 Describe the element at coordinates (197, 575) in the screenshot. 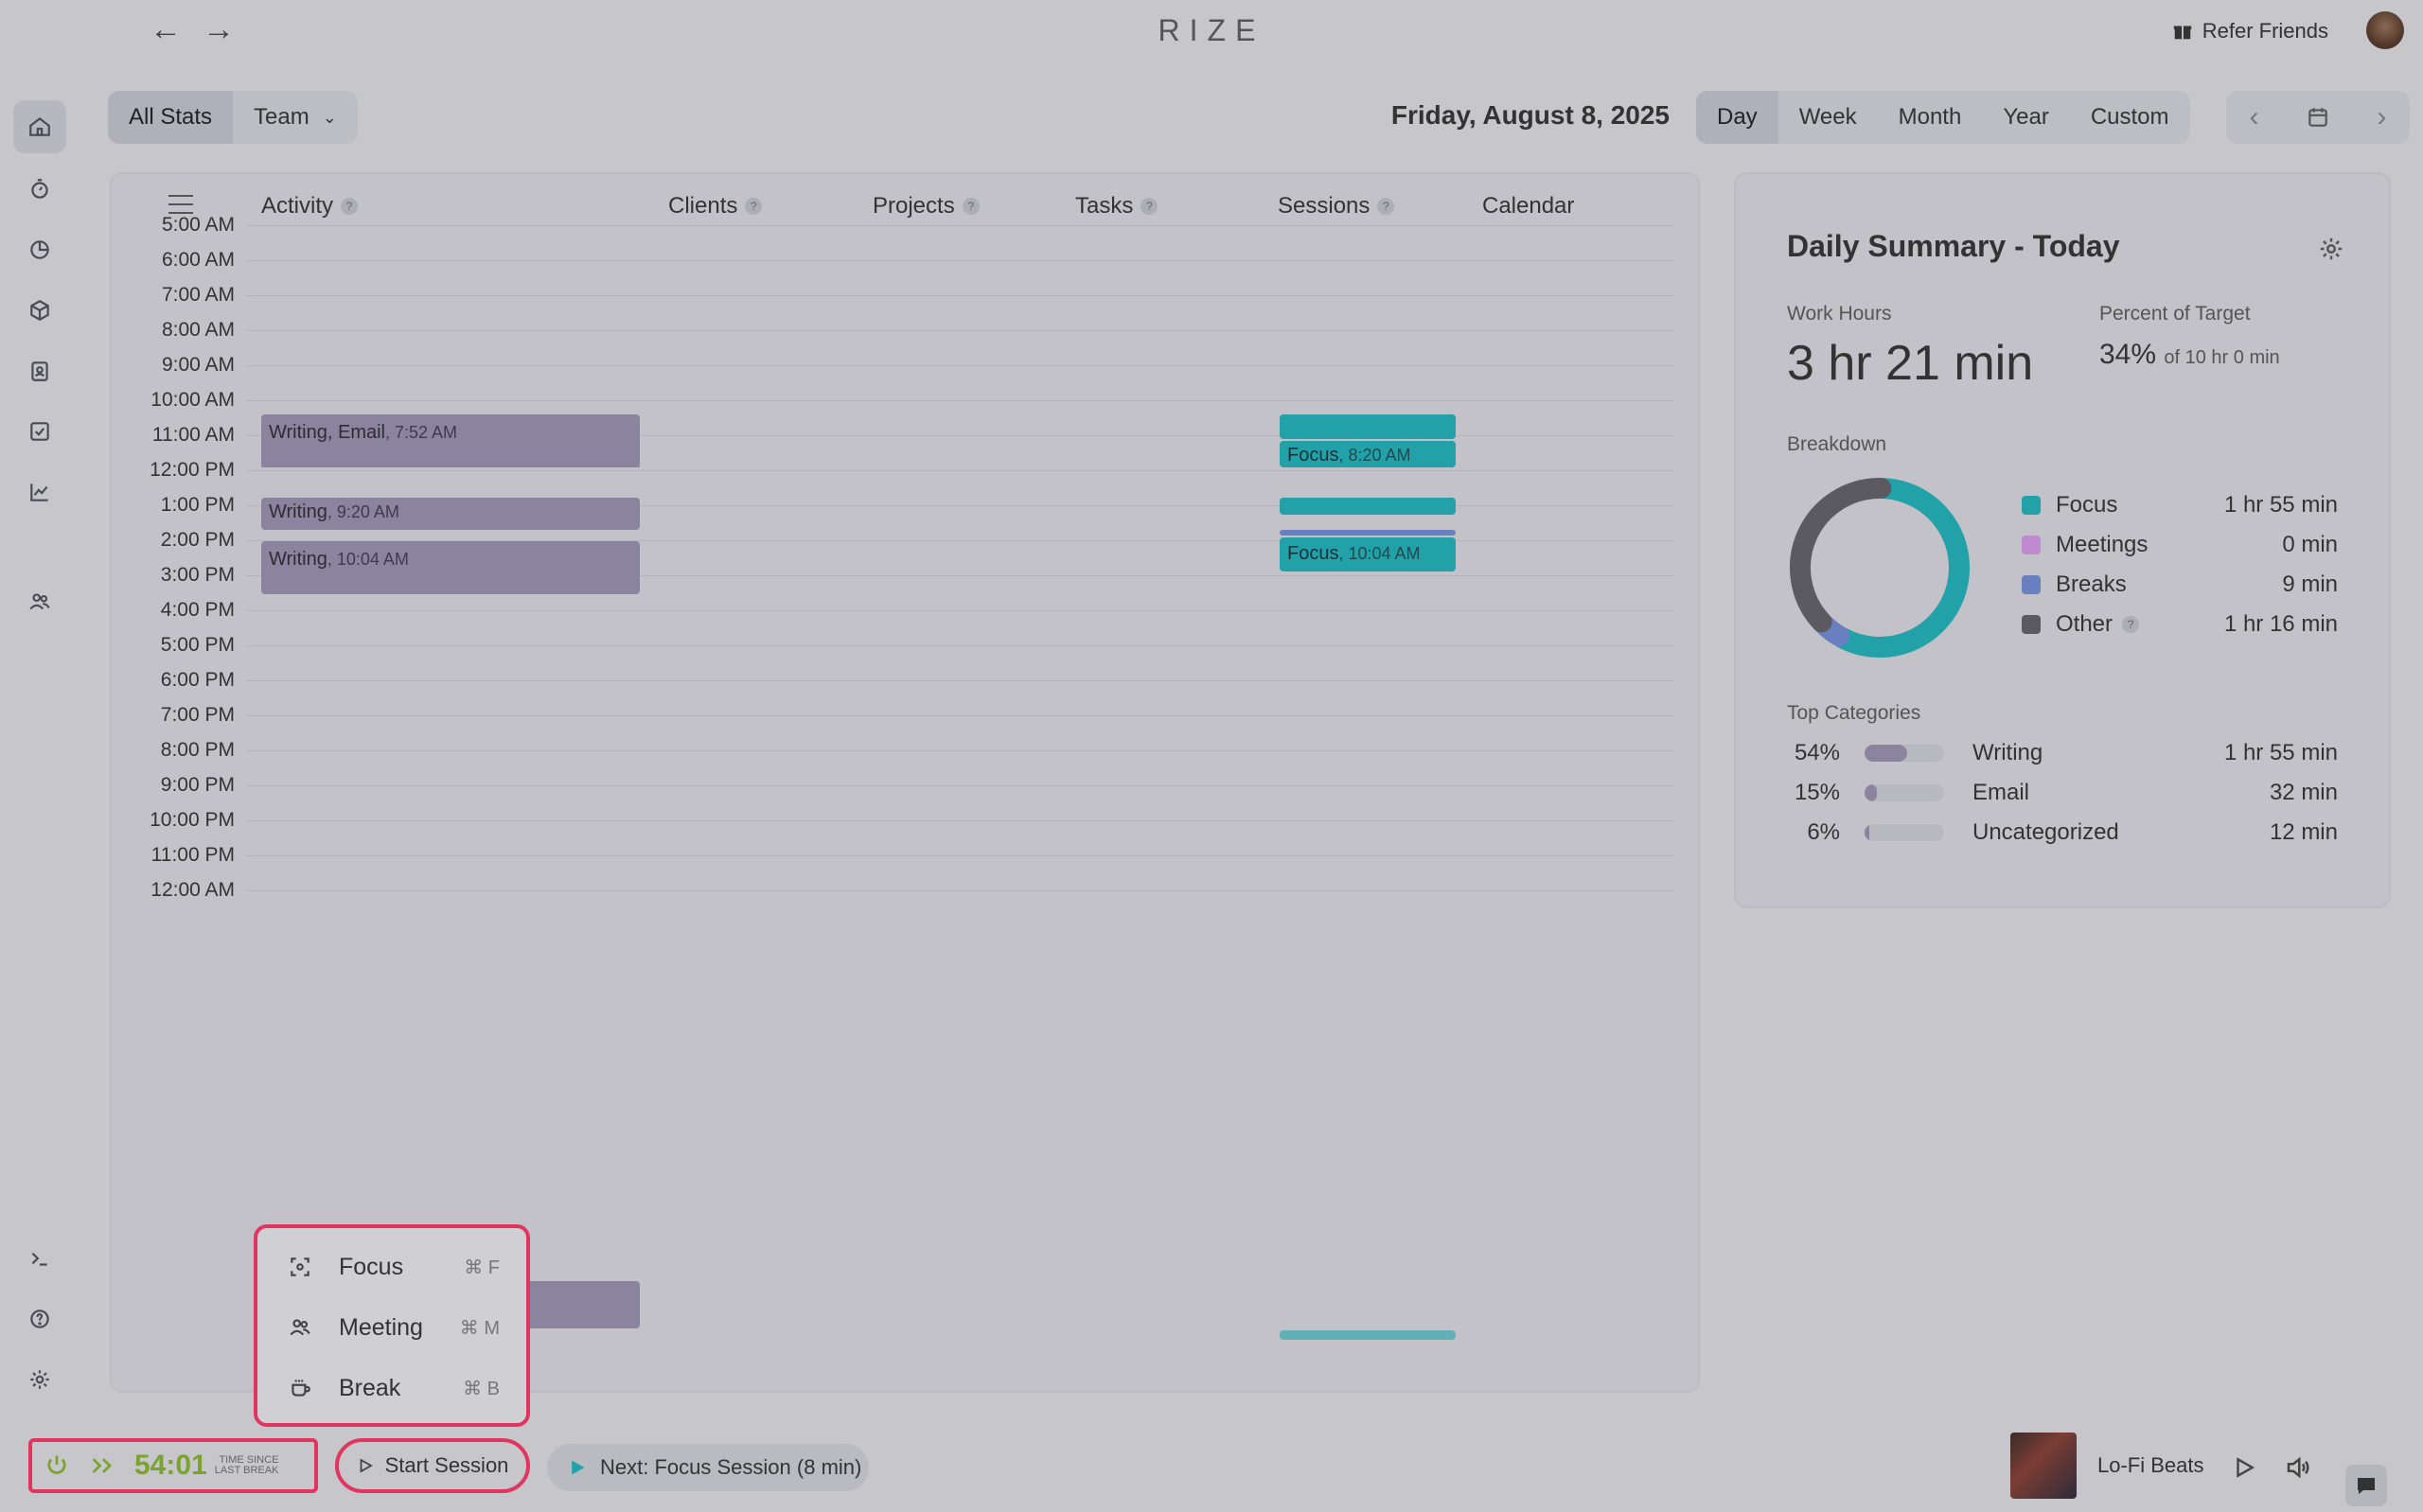

I see `hour-label: 3:00 PM` at that location.